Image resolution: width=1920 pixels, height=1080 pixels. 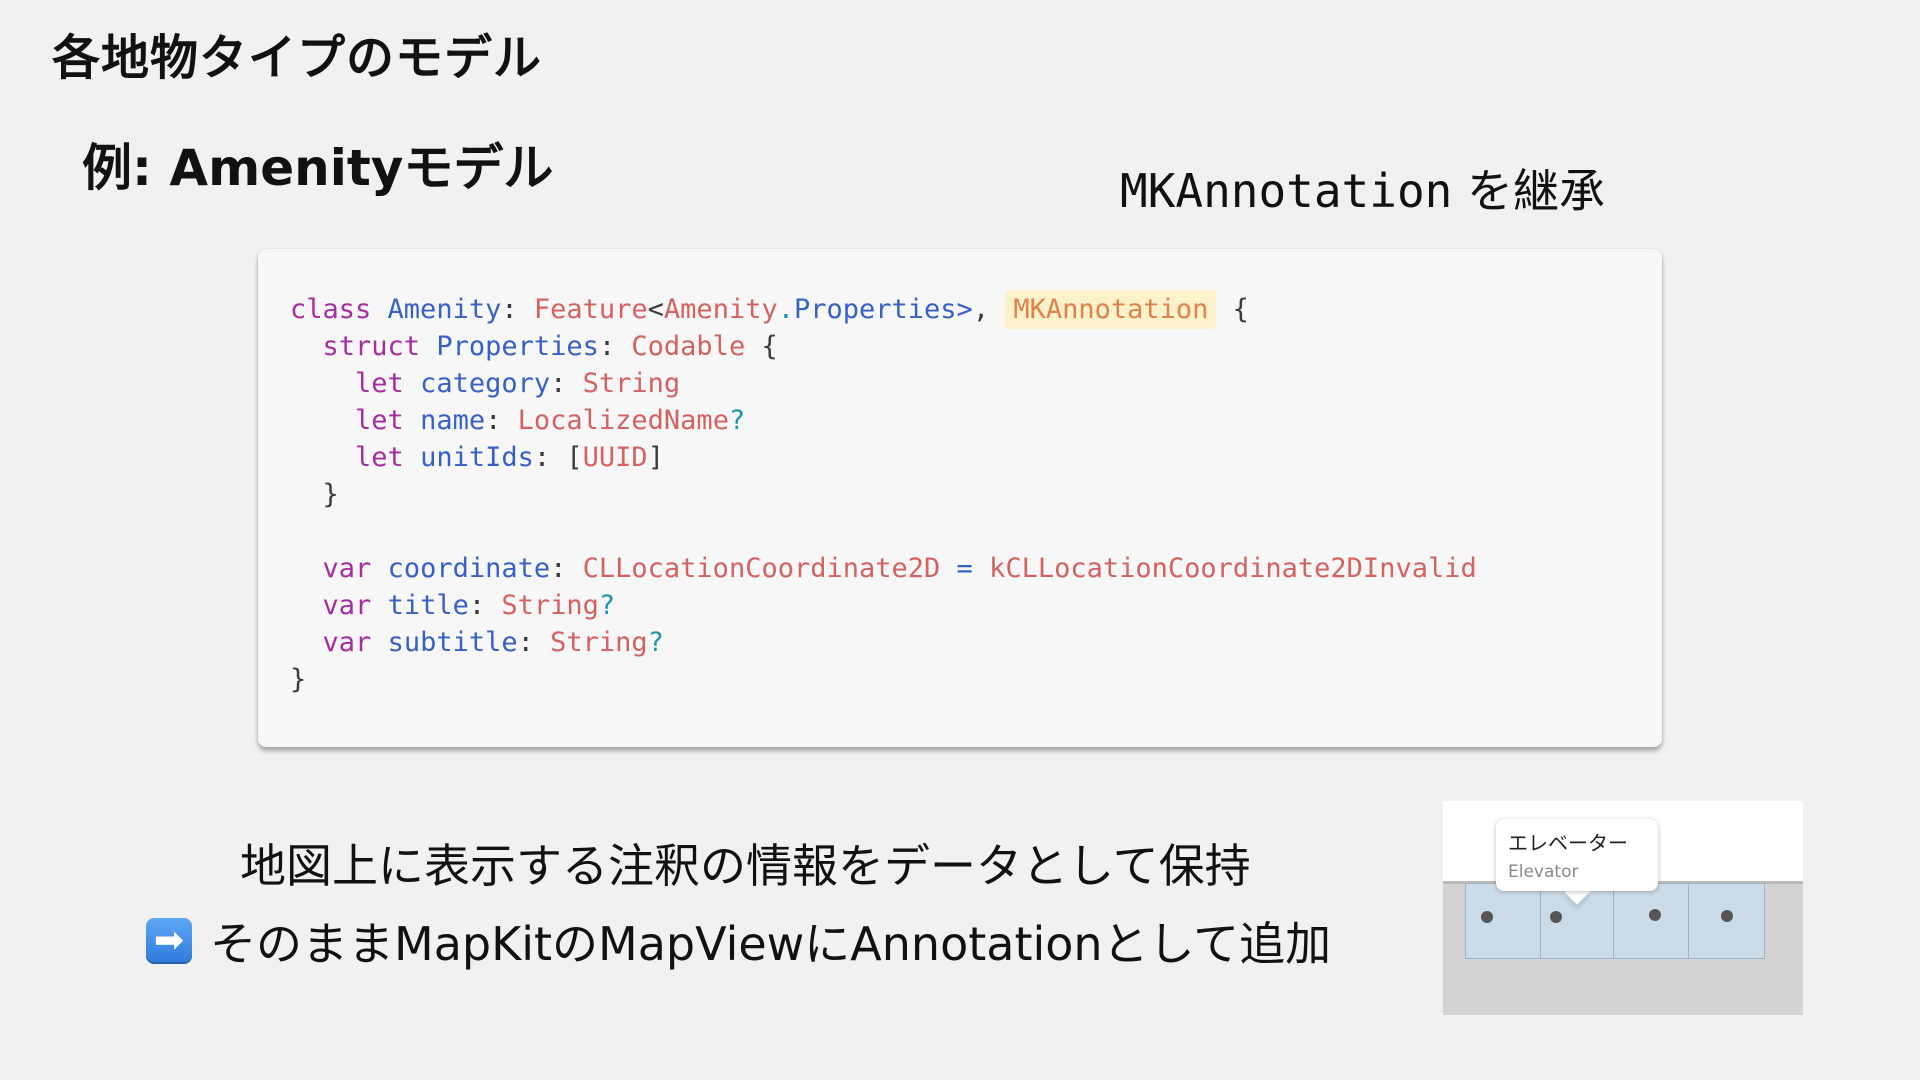 What do you see at coordinates (964, 568) in the screenshot?
I see `punct: =` at bounding box center [964, 568].